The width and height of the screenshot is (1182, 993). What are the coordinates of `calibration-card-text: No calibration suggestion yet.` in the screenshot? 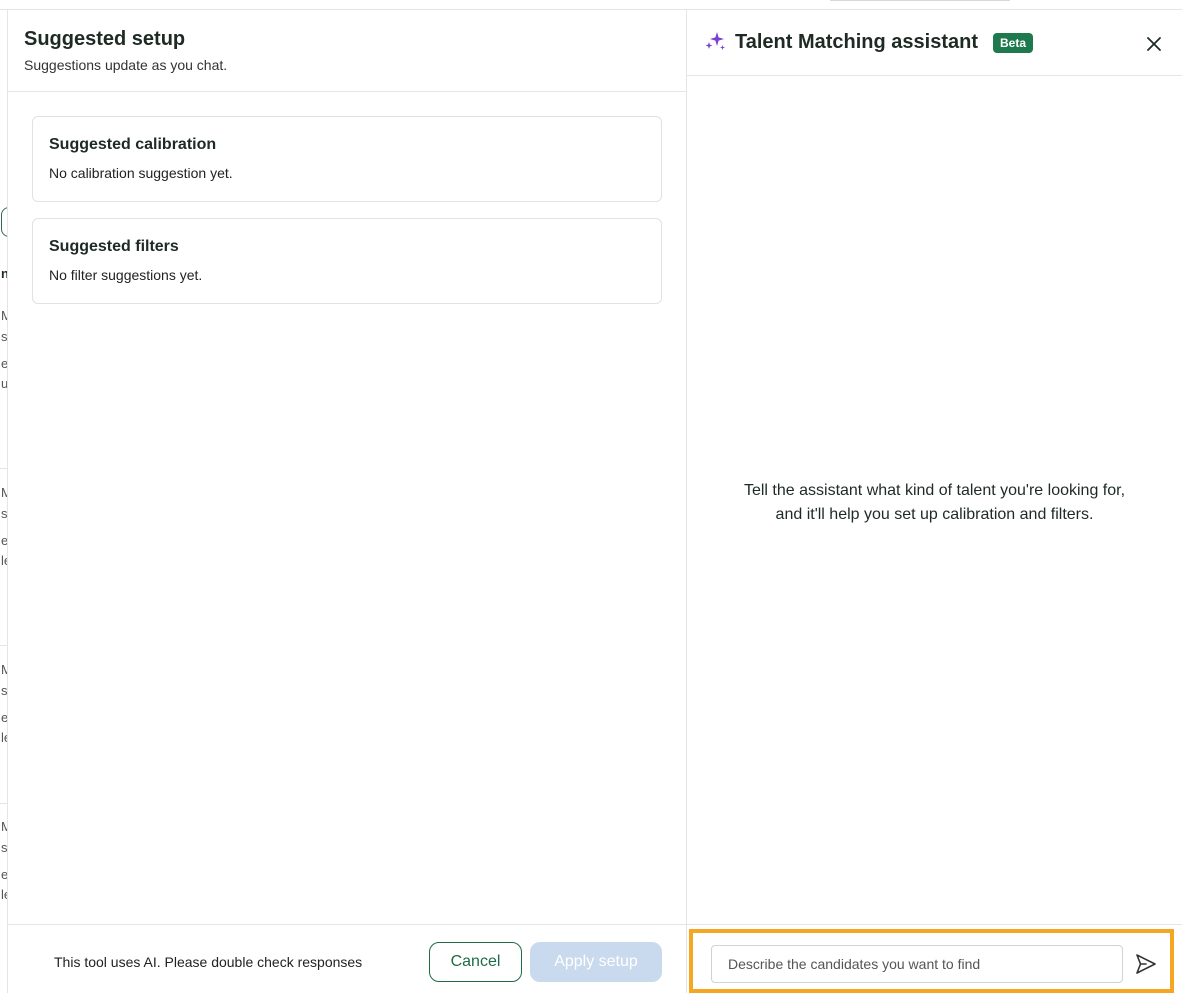 It's located at (141, 173).